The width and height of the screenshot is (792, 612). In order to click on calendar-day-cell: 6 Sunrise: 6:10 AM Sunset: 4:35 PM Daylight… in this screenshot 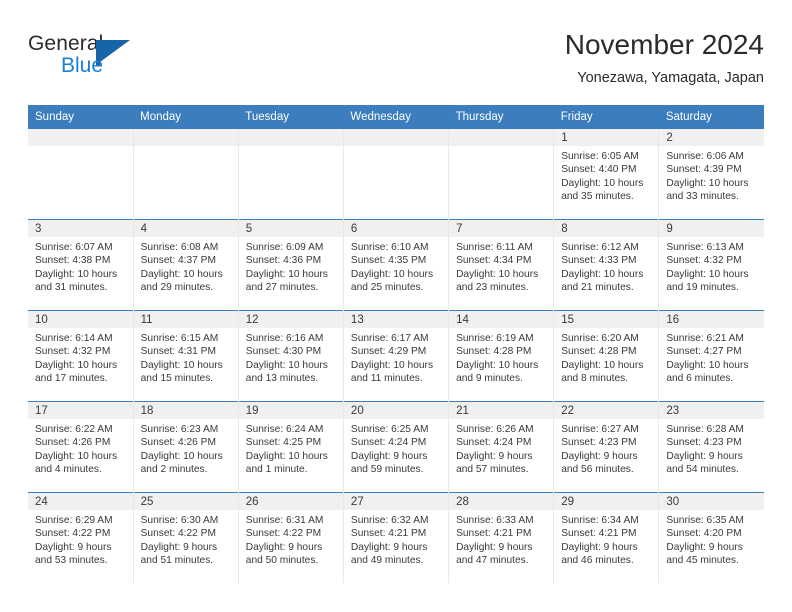, I will do `click(396, 265)`.